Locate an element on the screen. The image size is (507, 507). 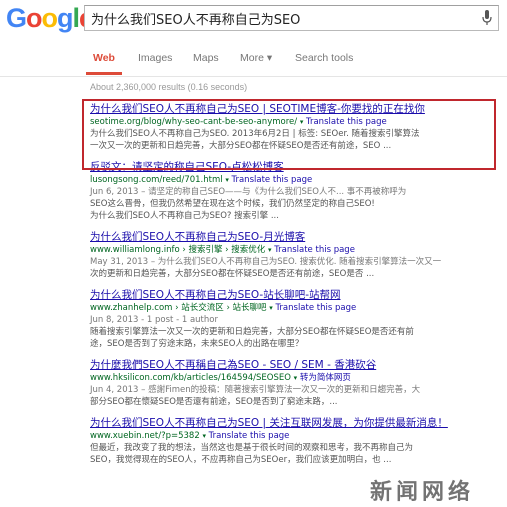
result-snippet-line: 途，SEO是否到了穷途末路，未来SEO人的出路在哪里？ is located at coordinates (197, 344).